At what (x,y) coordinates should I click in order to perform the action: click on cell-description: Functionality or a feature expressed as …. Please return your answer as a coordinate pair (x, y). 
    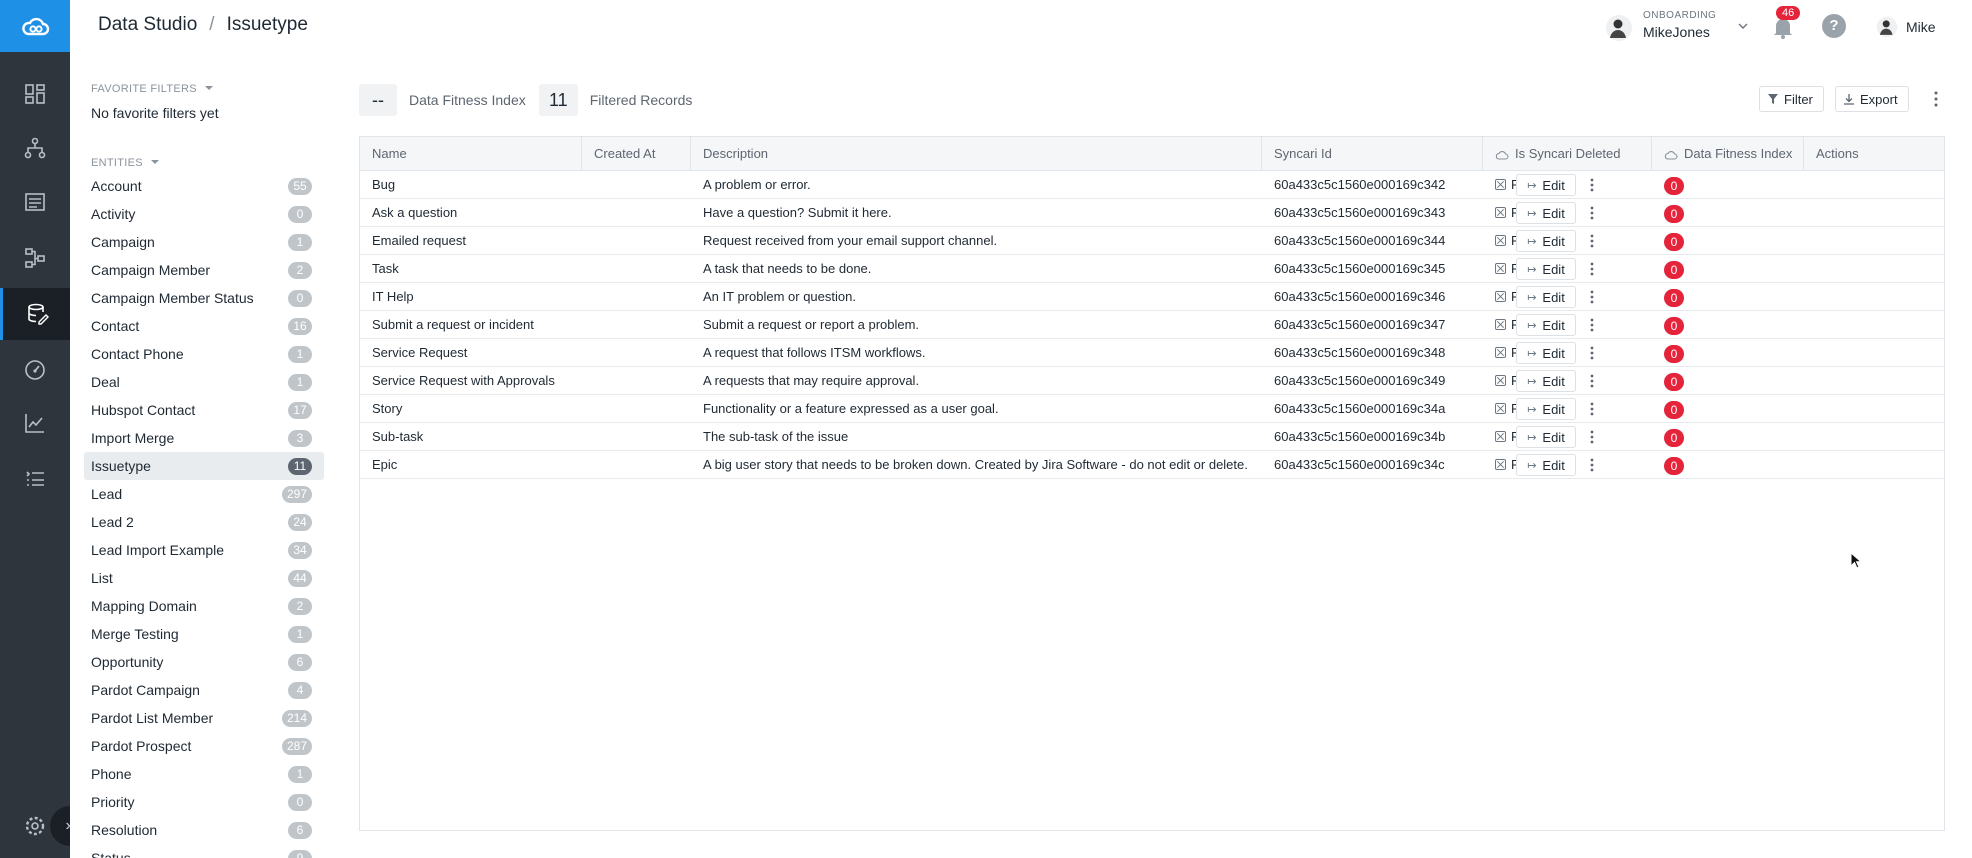
    Looking at the image, I should click on (851, 408).